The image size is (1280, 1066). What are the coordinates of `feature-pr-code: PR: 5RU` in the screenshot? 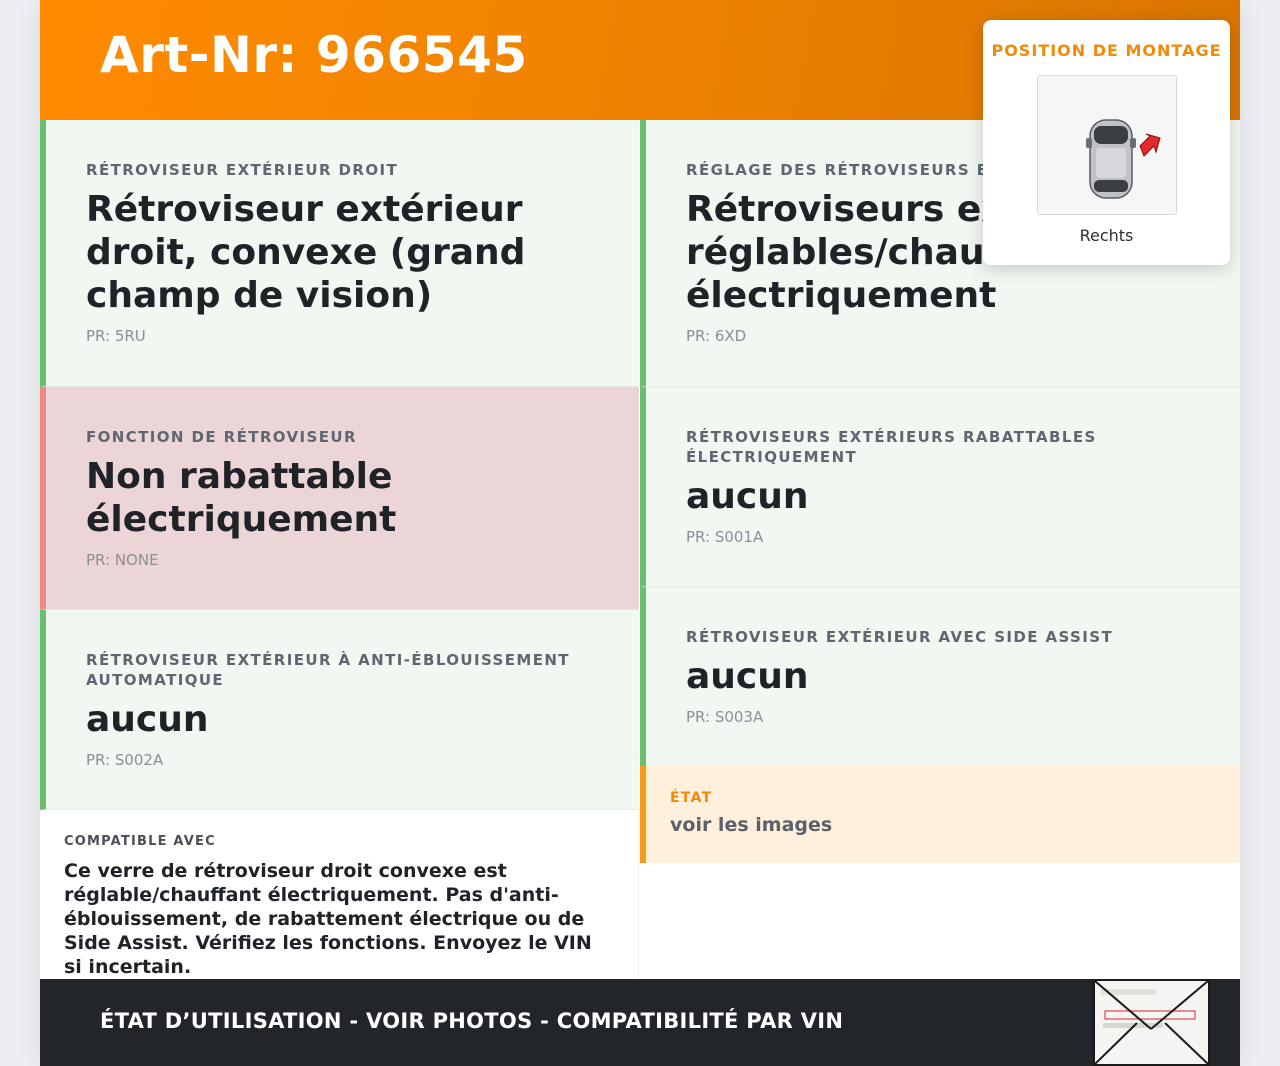 It's located at (116, 336).